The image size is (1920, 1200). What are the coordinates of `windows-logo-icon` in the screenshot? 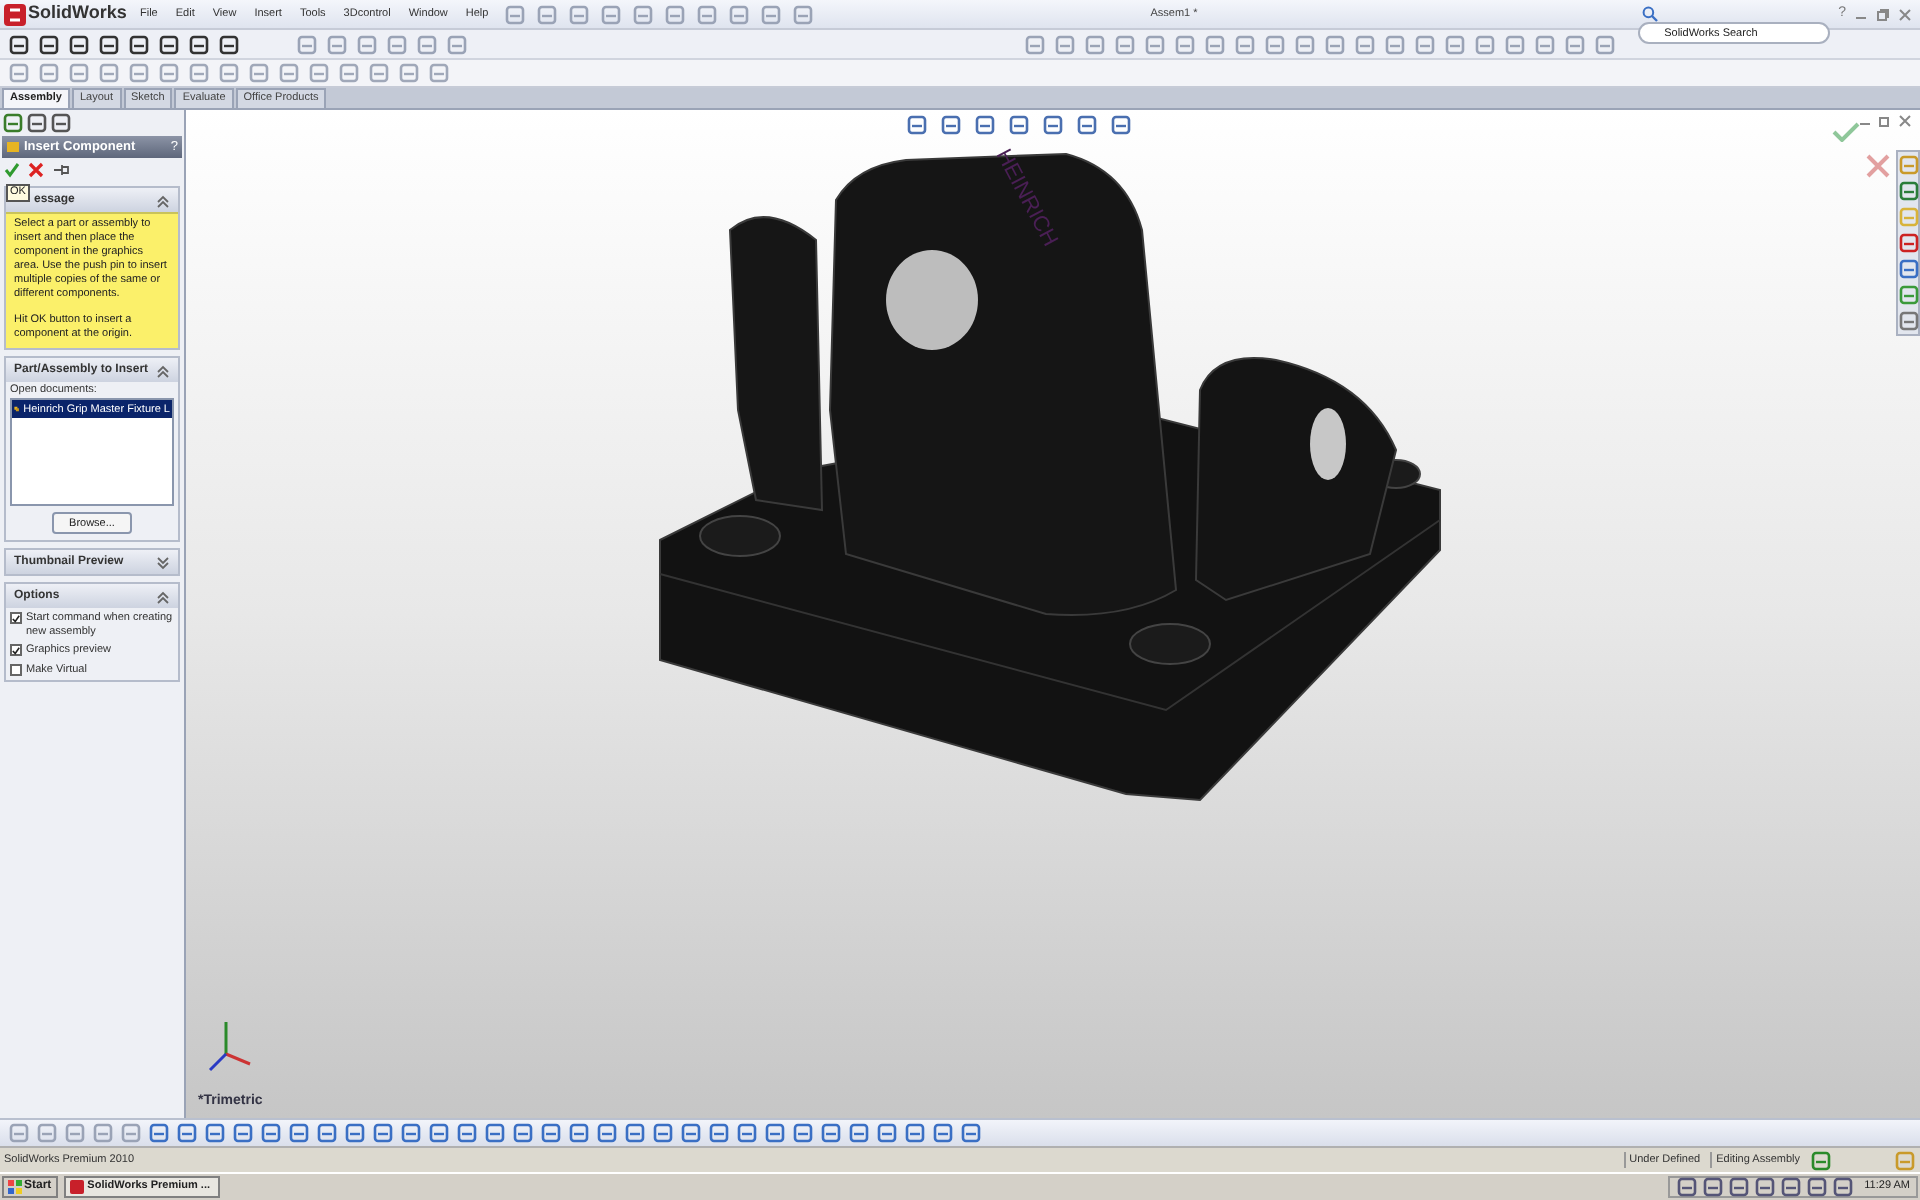 It's located at (15, 1187).